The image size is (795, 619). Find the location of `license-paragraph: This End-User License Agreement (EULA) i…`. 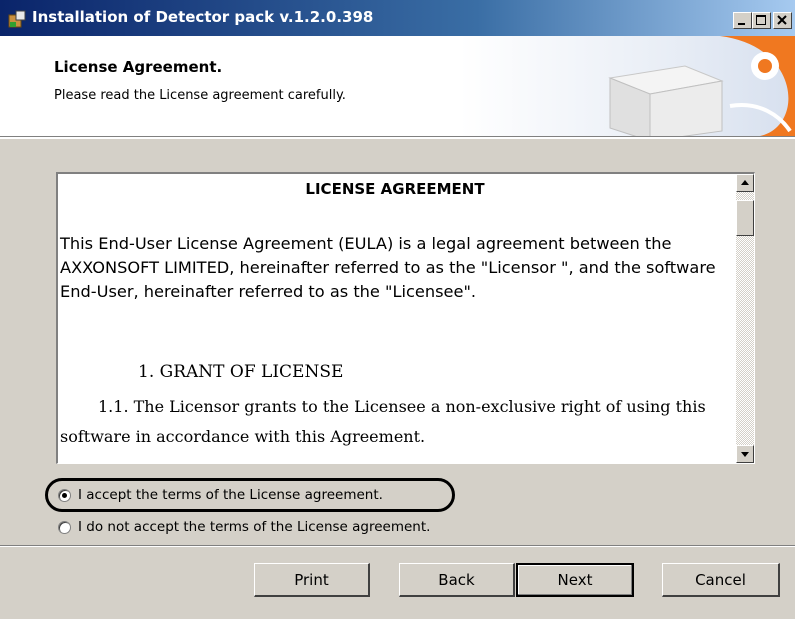

license-paragraph: This End-User License Agreement (EULA) i… is located at coordinates (388, 267).